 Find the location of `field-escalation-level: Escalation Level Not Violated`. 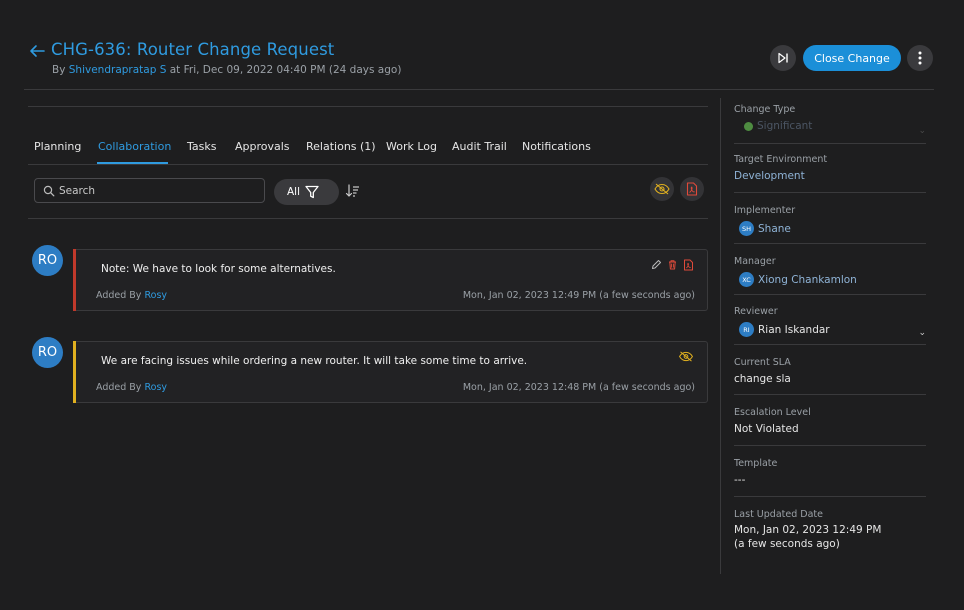

field-escalation-level: Escalation Level Not Violated is located at coordinates (830, 426).